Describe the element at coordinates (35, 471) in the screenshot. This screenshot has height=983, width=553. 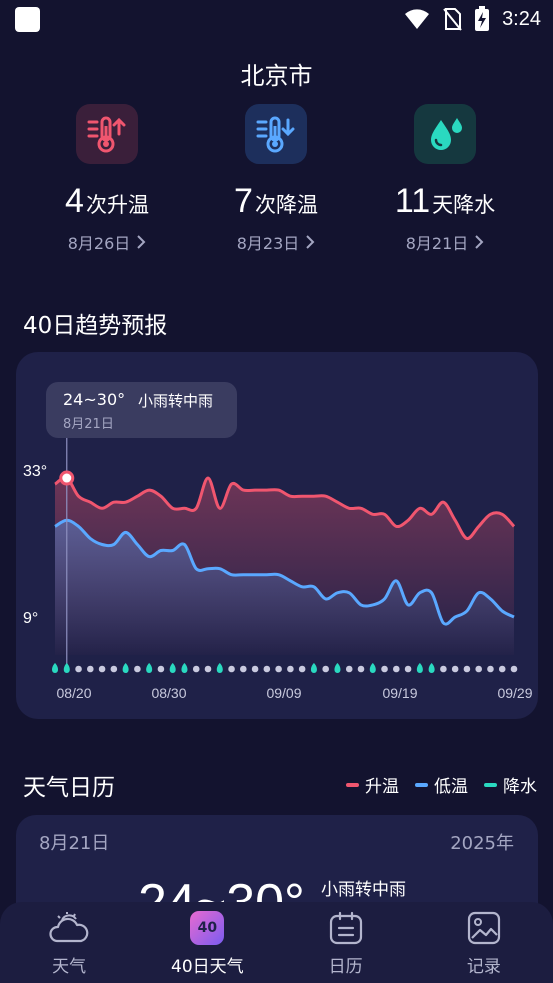
I see `y-label-top: 33°` at that location.